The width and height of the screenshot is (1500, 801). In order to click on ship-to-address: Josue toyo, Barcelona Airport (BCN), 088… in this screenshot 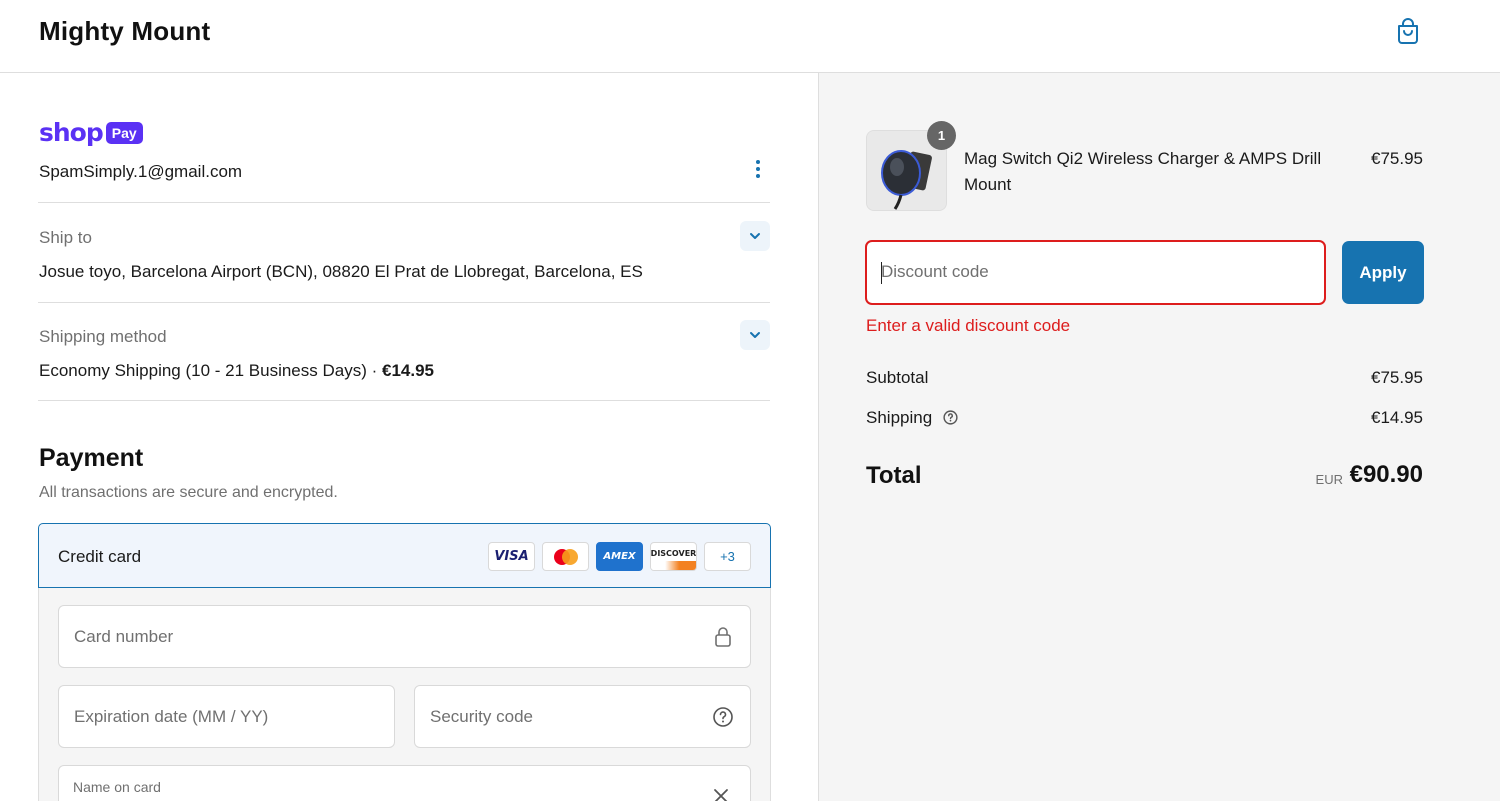, I will do `click(341, 271)`.